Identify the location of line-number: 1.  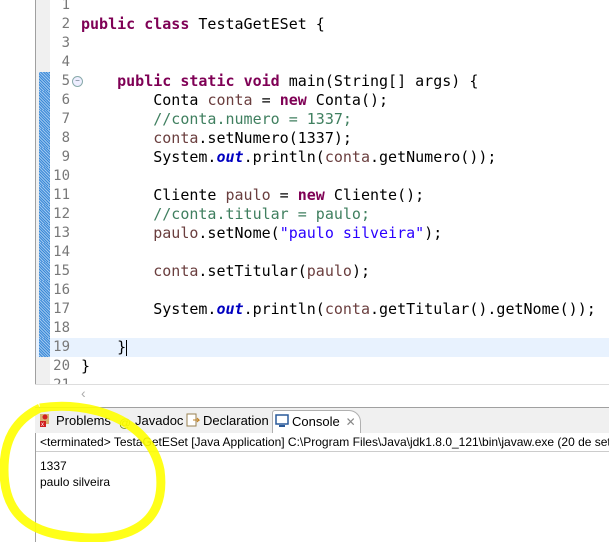
(65, 6).